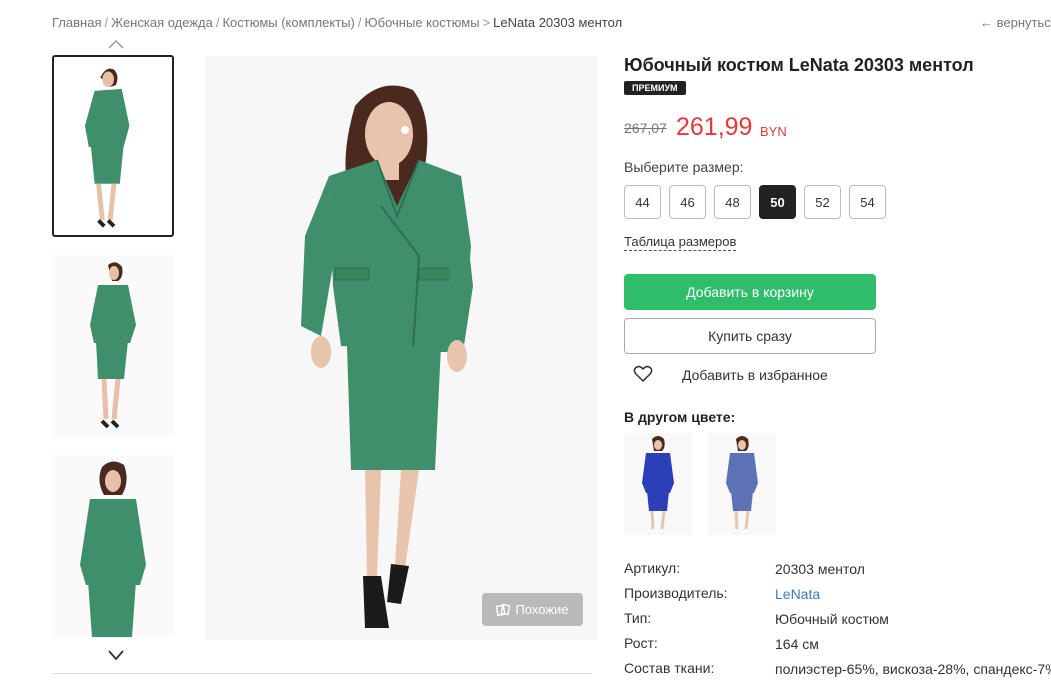 The height and width of the screenshot is (681, 1051). I want to click on breadcrumb-suits: Костюмы (комплекты), so click(288, 22).